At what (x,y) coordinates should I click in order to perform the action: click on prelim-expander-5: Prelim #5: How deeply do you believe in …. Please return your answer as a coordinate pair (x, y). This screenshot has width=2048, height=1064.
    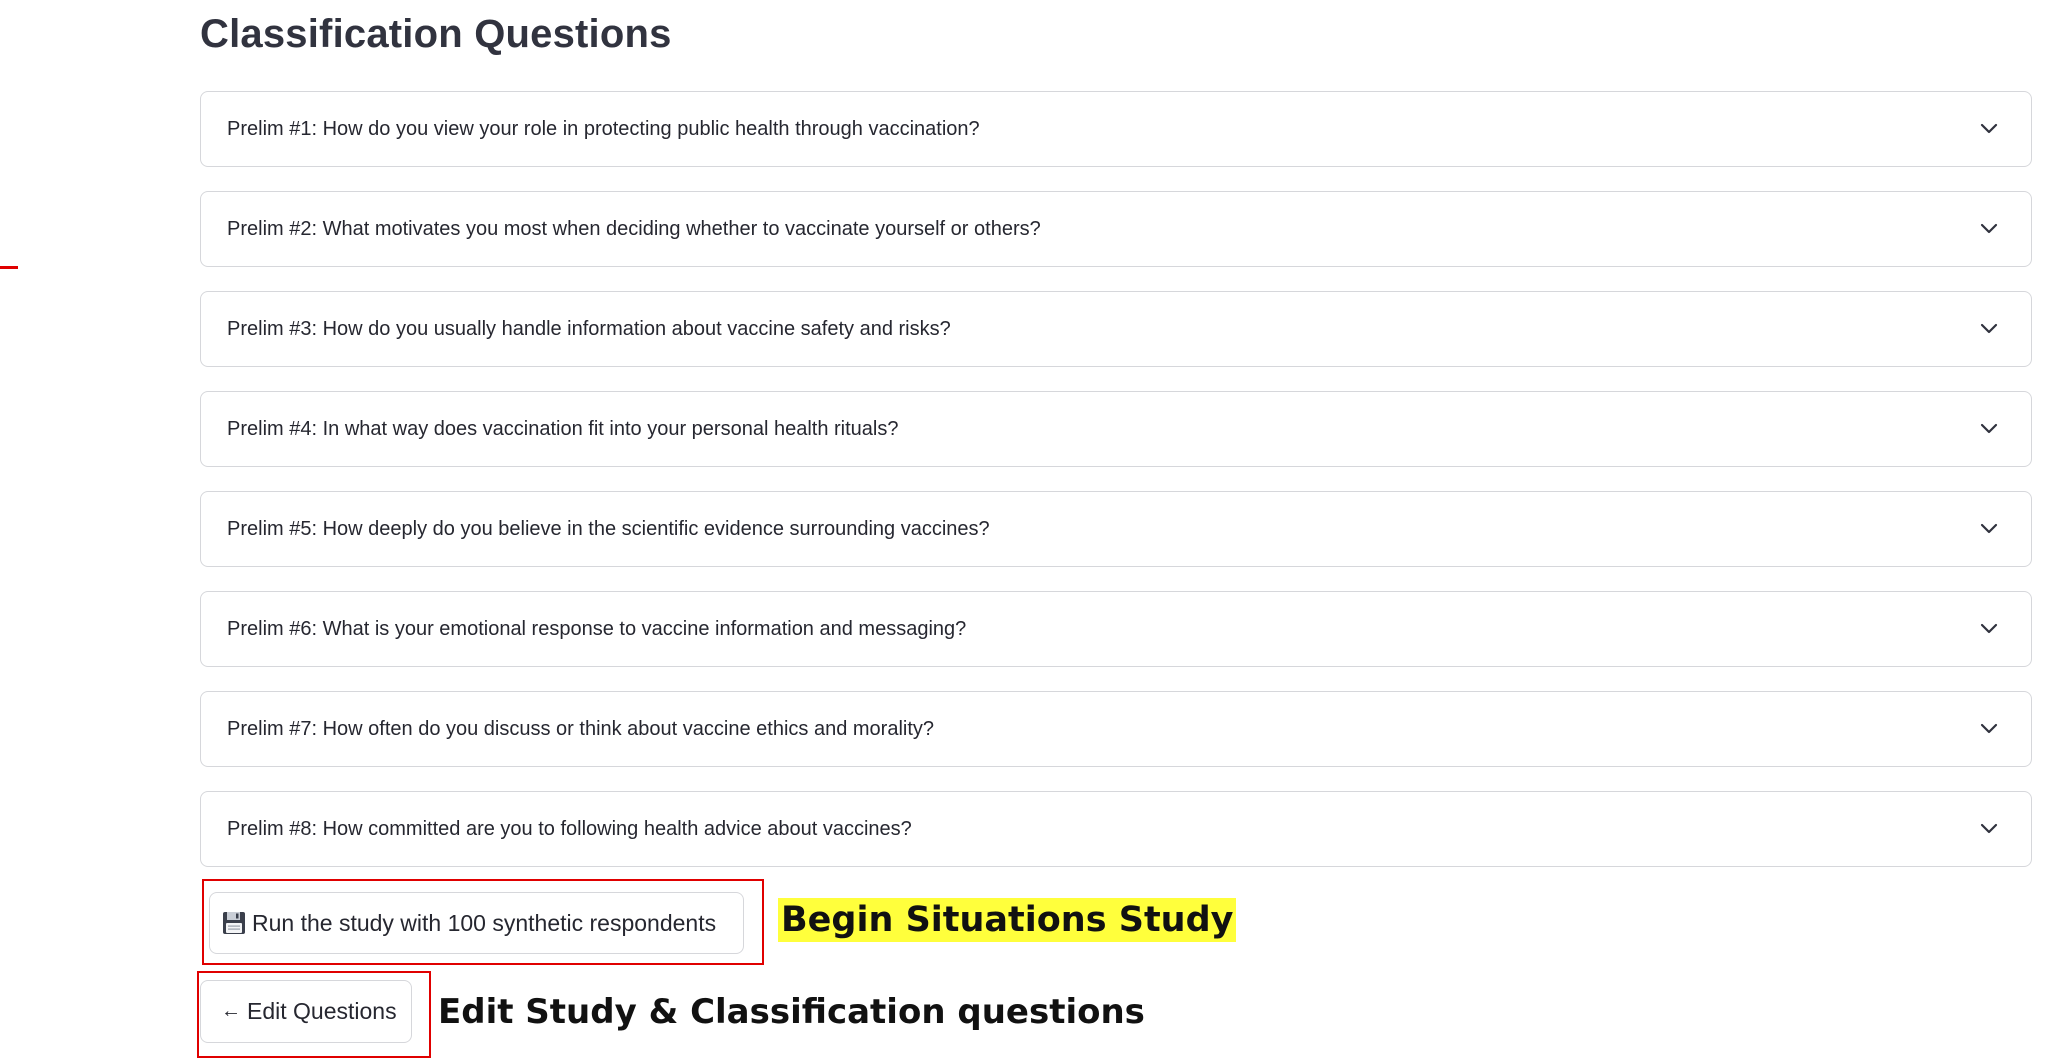
    Looking at the image, I should click on (1116, 529).